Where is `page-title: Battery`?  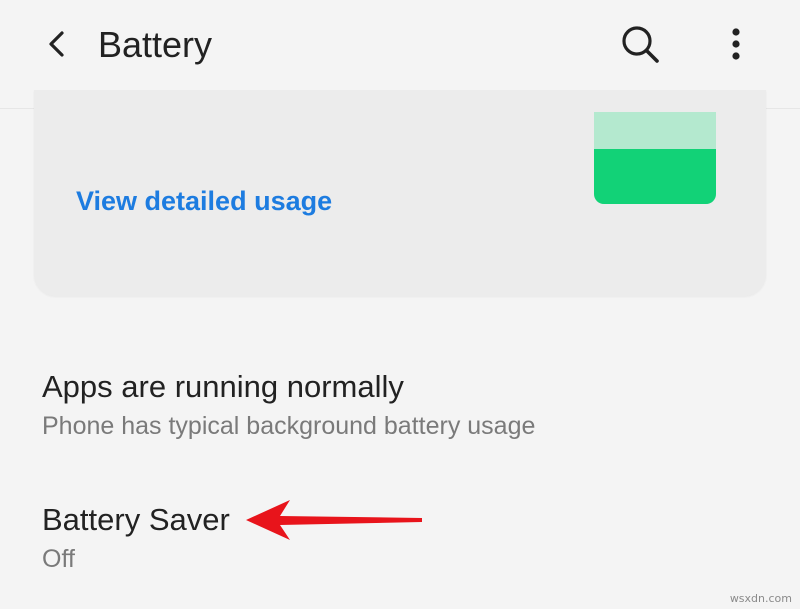 page-title: Battery is located at coordinates (155, 44).